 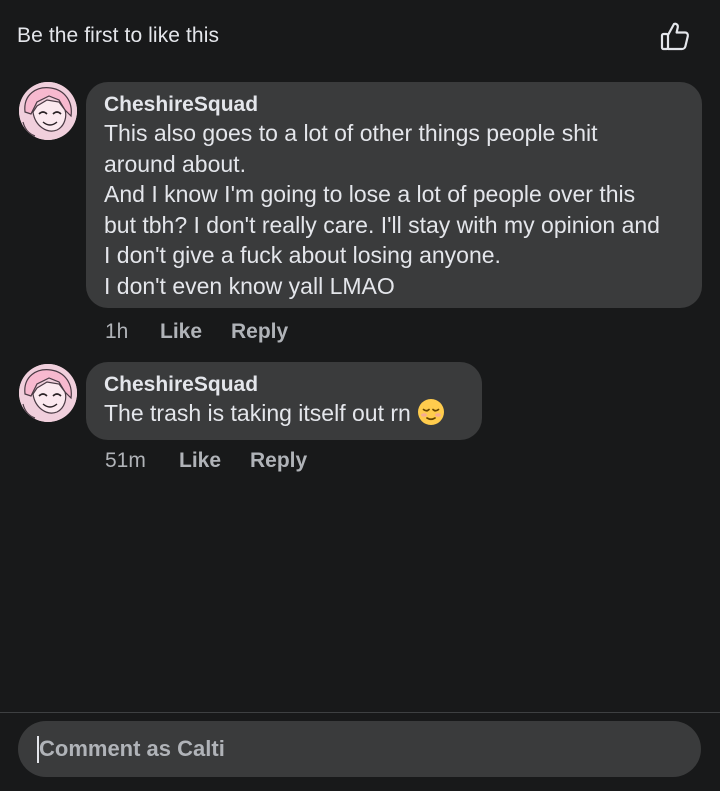 I want to click on comment-text-line: I don't even know yall LMAO, so click(x=249, y=285).